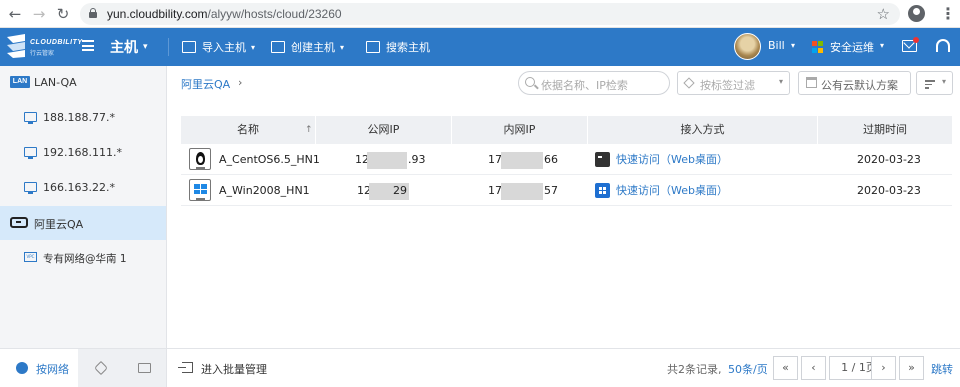 The width and height of the screenshot is (960, 387). Describe the element at coordinates (63, 14) in the screenshot. I see `reload-icon: ↻` at that location.